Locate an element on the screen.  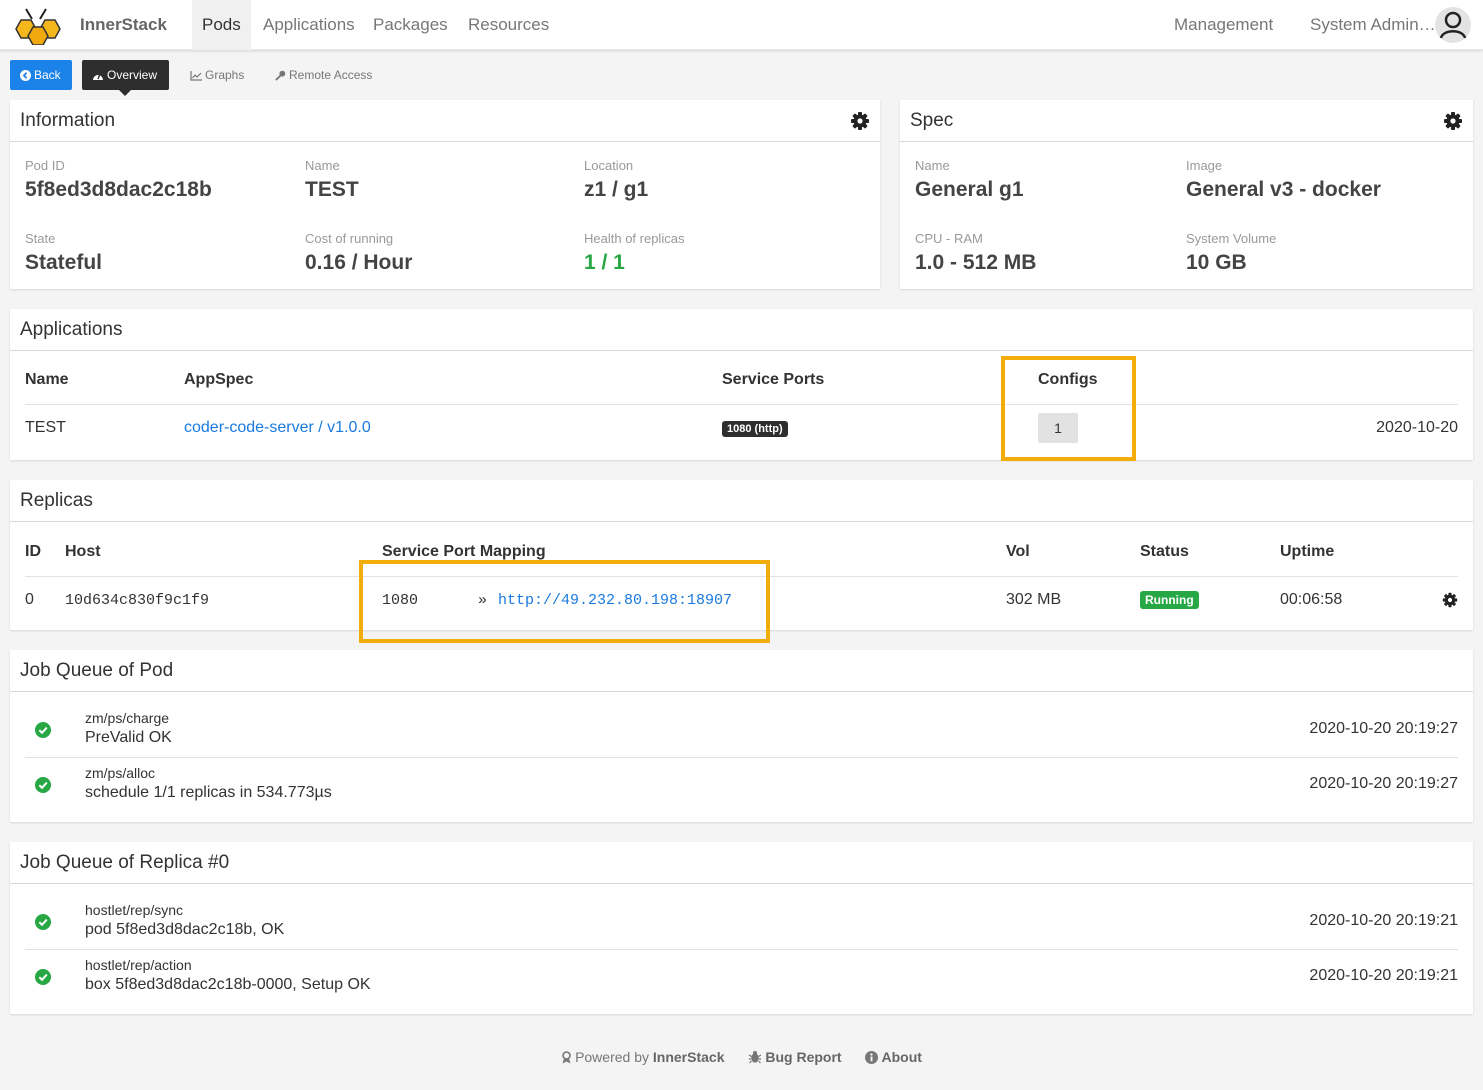
field-label: Location is located at coordinates (609, 165).